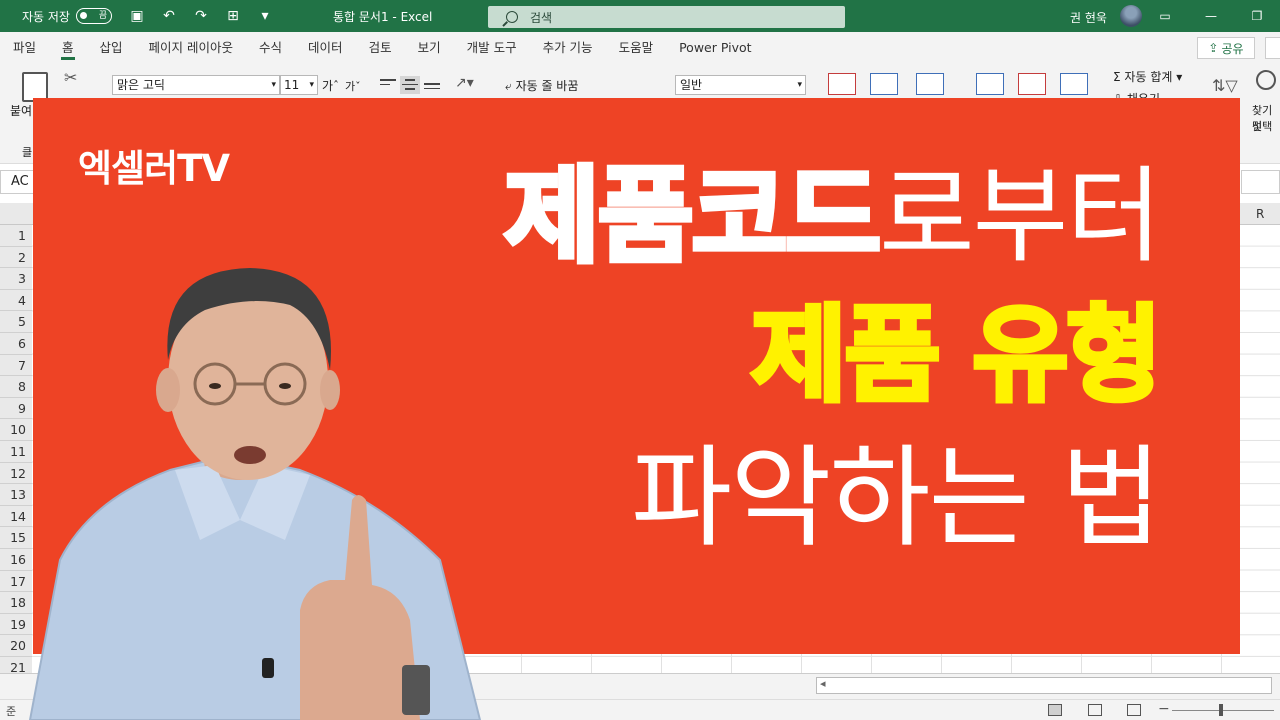  I want to click on headline-line-1: 제품코드로부터, so click(832, 216).